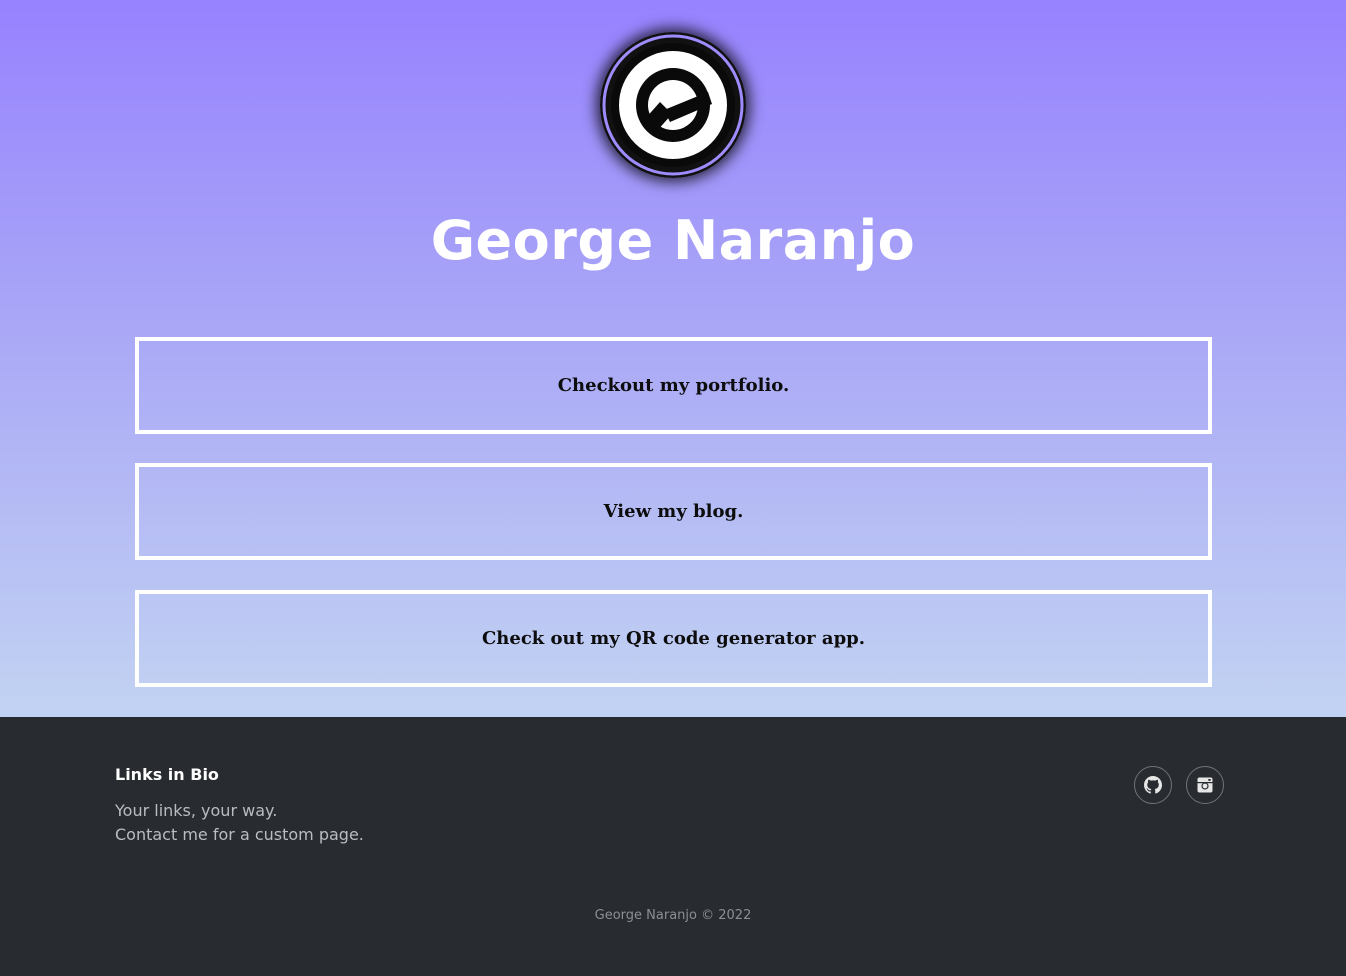  I want to click on github-icon, so click(1153, 785).